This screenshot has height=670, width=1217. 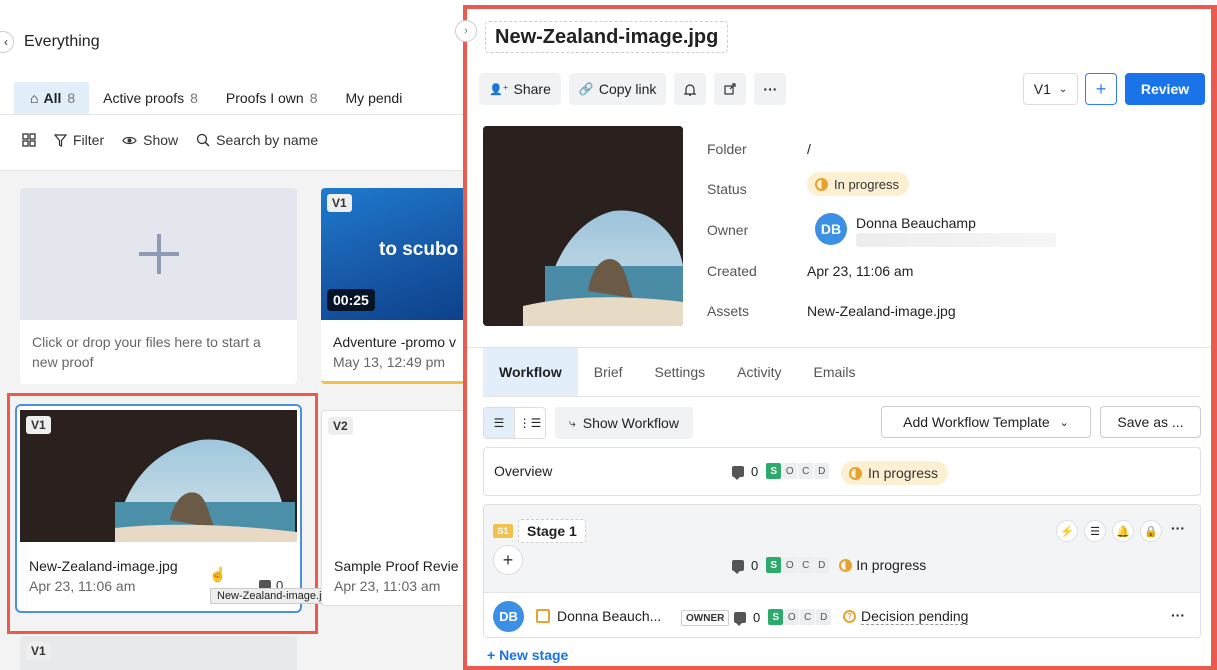 What do you see at coordinates (499, 423) in the screenshot?
I see `list-view-icon: ☰` at bounding box center [499, 423].